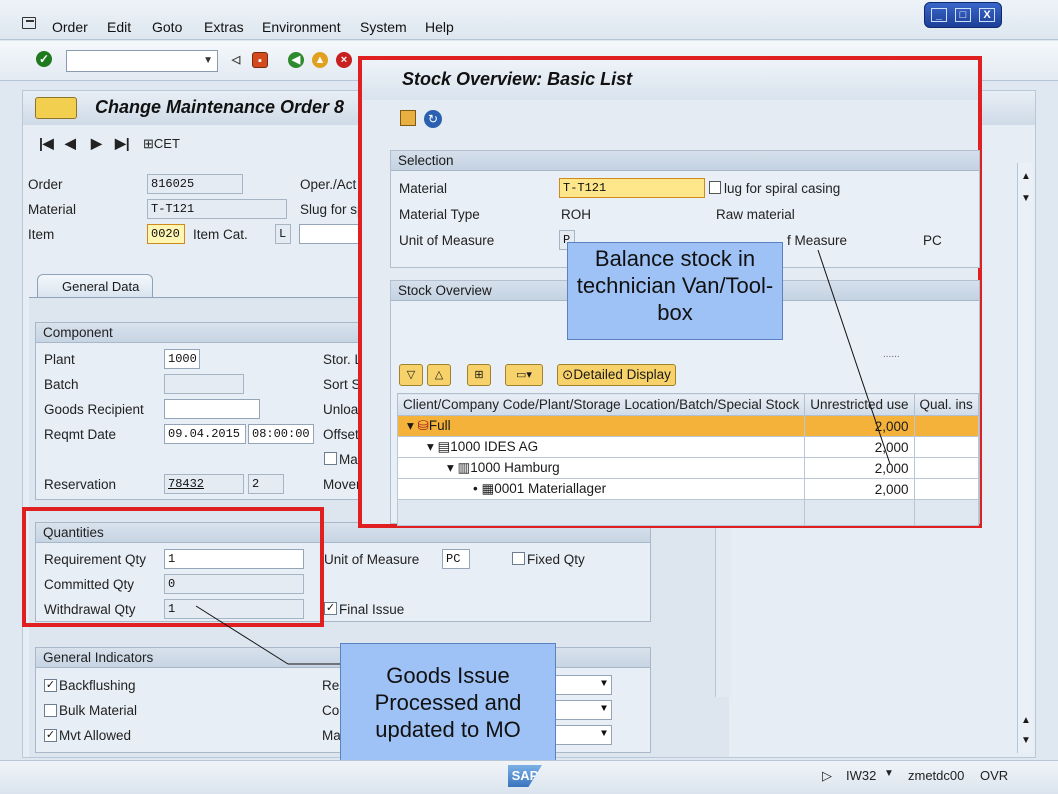 The height and width of the screenshot is (794, 1058). Describe the element at coordinates (383, 27) in the screenshot. I see `menu-system: System` at that location.